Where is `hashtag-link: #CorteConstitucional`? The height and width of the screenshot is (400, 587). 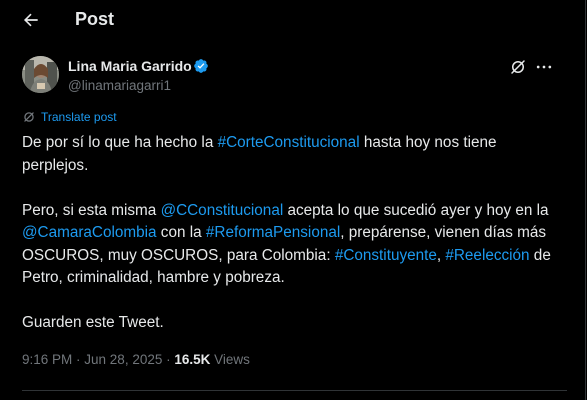 hashtag-link: #CorteConstitucional is located at coordinates (289, 142).